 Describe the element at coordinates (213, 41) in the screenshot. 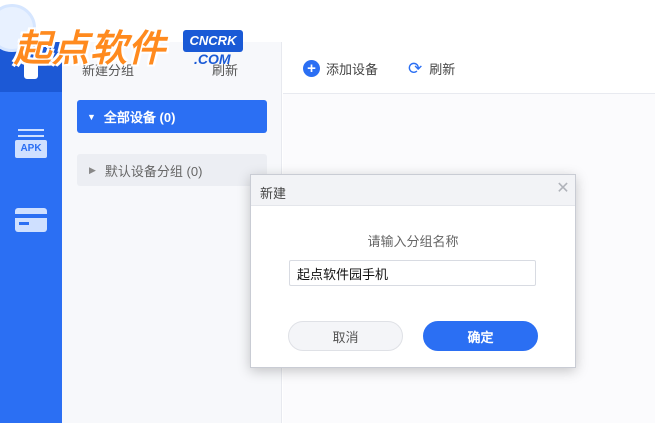

I see `logo-cncrk-badge: CNCRK` at that location.